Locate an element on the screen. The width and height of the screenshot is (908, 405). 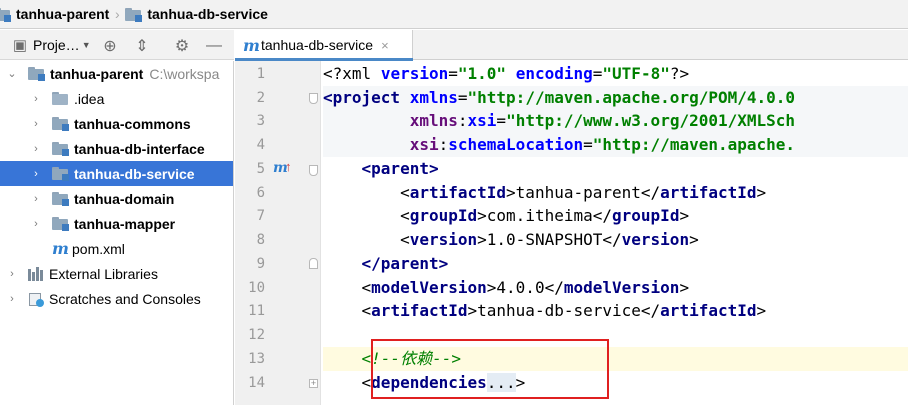
tree-item-label: tanhua-parent is located at coordinates (97, 73).